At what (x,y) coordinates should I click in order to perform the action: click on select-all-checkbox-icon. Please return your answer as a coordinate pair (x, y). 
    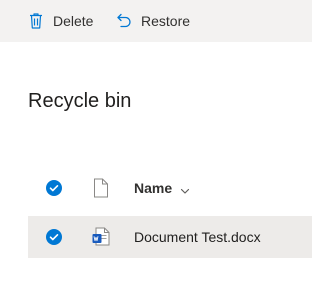
    Looking at the image, I should click on (54, 188).